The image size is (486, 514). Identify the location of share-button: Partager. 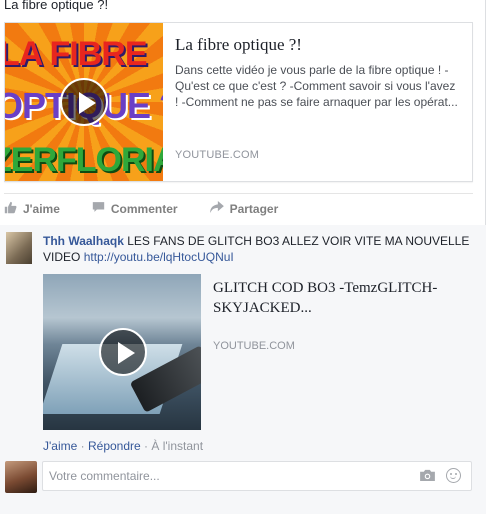
(244, 208).